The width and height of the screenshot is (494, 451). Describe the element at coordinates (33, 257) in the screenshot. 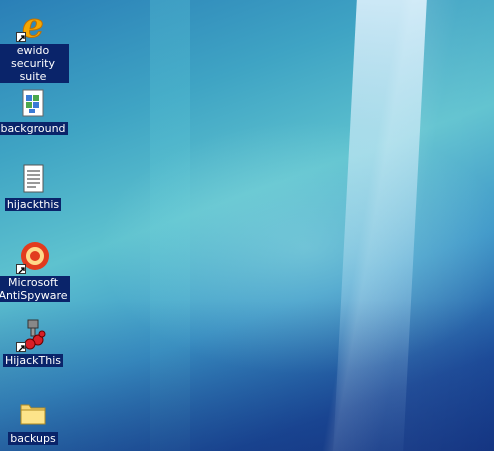

I see `microsoft-antispyware-icon` at that location.